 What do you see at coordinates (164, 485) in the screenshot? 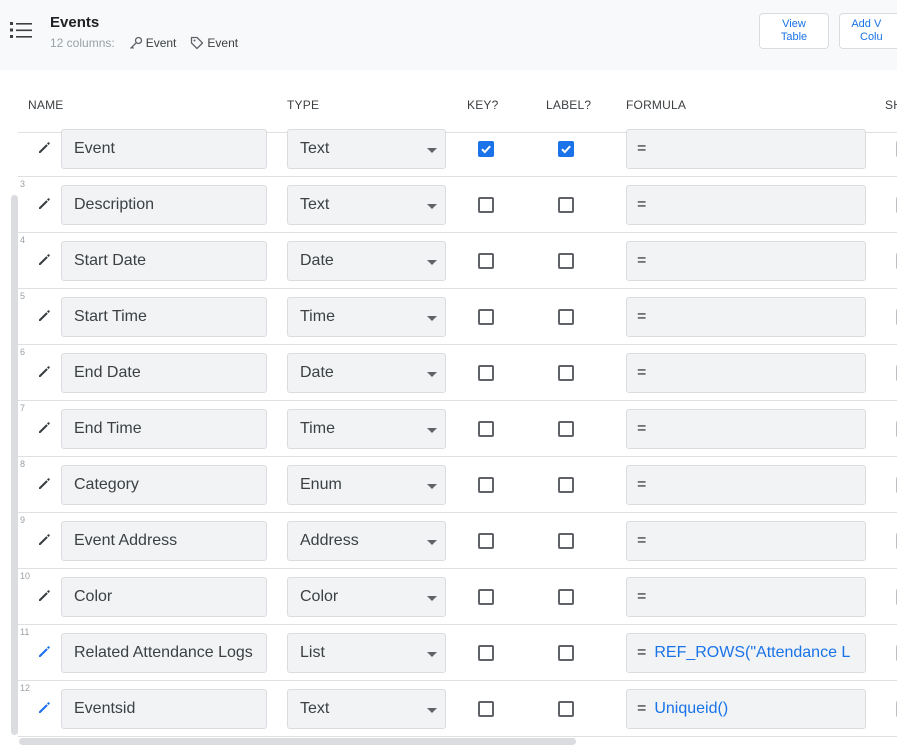
I see `column-name-input: Category` at bounding box center [164, 485].